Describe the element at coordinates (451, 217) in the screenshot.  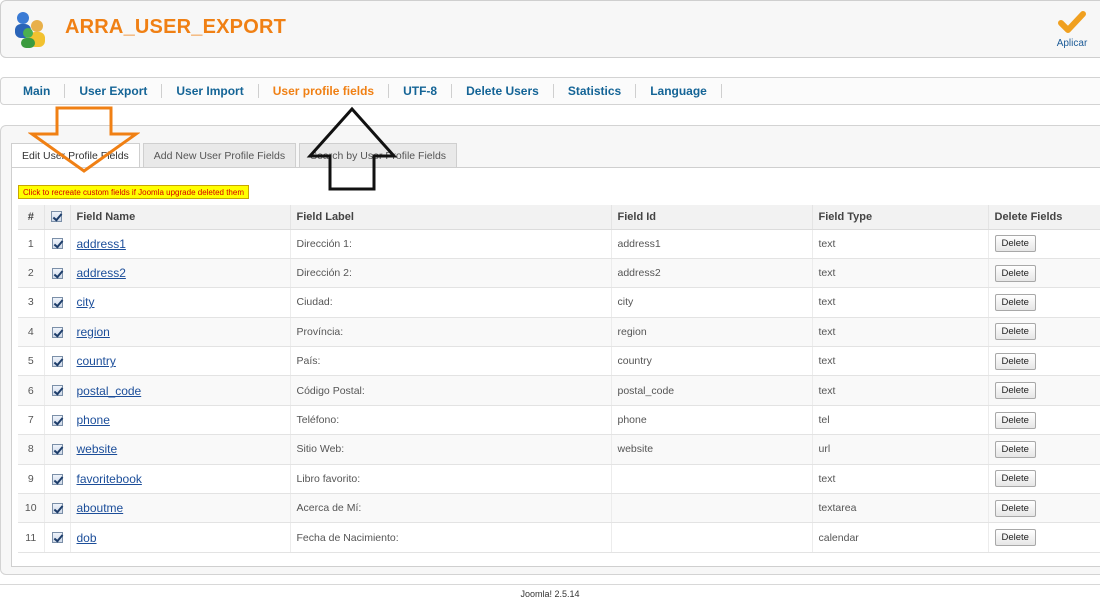
I see `header-field-label: Field Label` at that location.